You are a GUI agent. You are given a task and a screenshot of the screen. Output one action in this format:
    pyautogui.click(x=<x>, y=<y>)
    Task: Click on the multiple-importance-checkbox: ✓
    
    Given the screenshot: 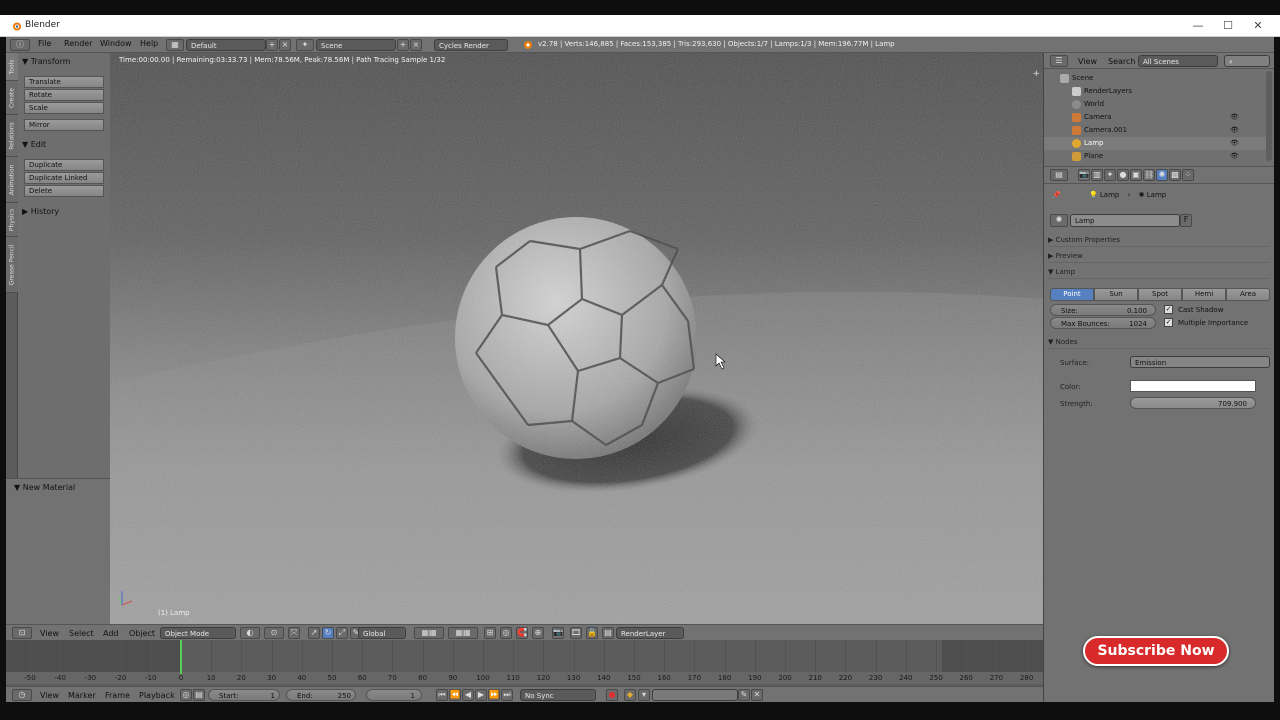 What is the action you would take?
    pyautogui.click(x=1168, y=322)
    